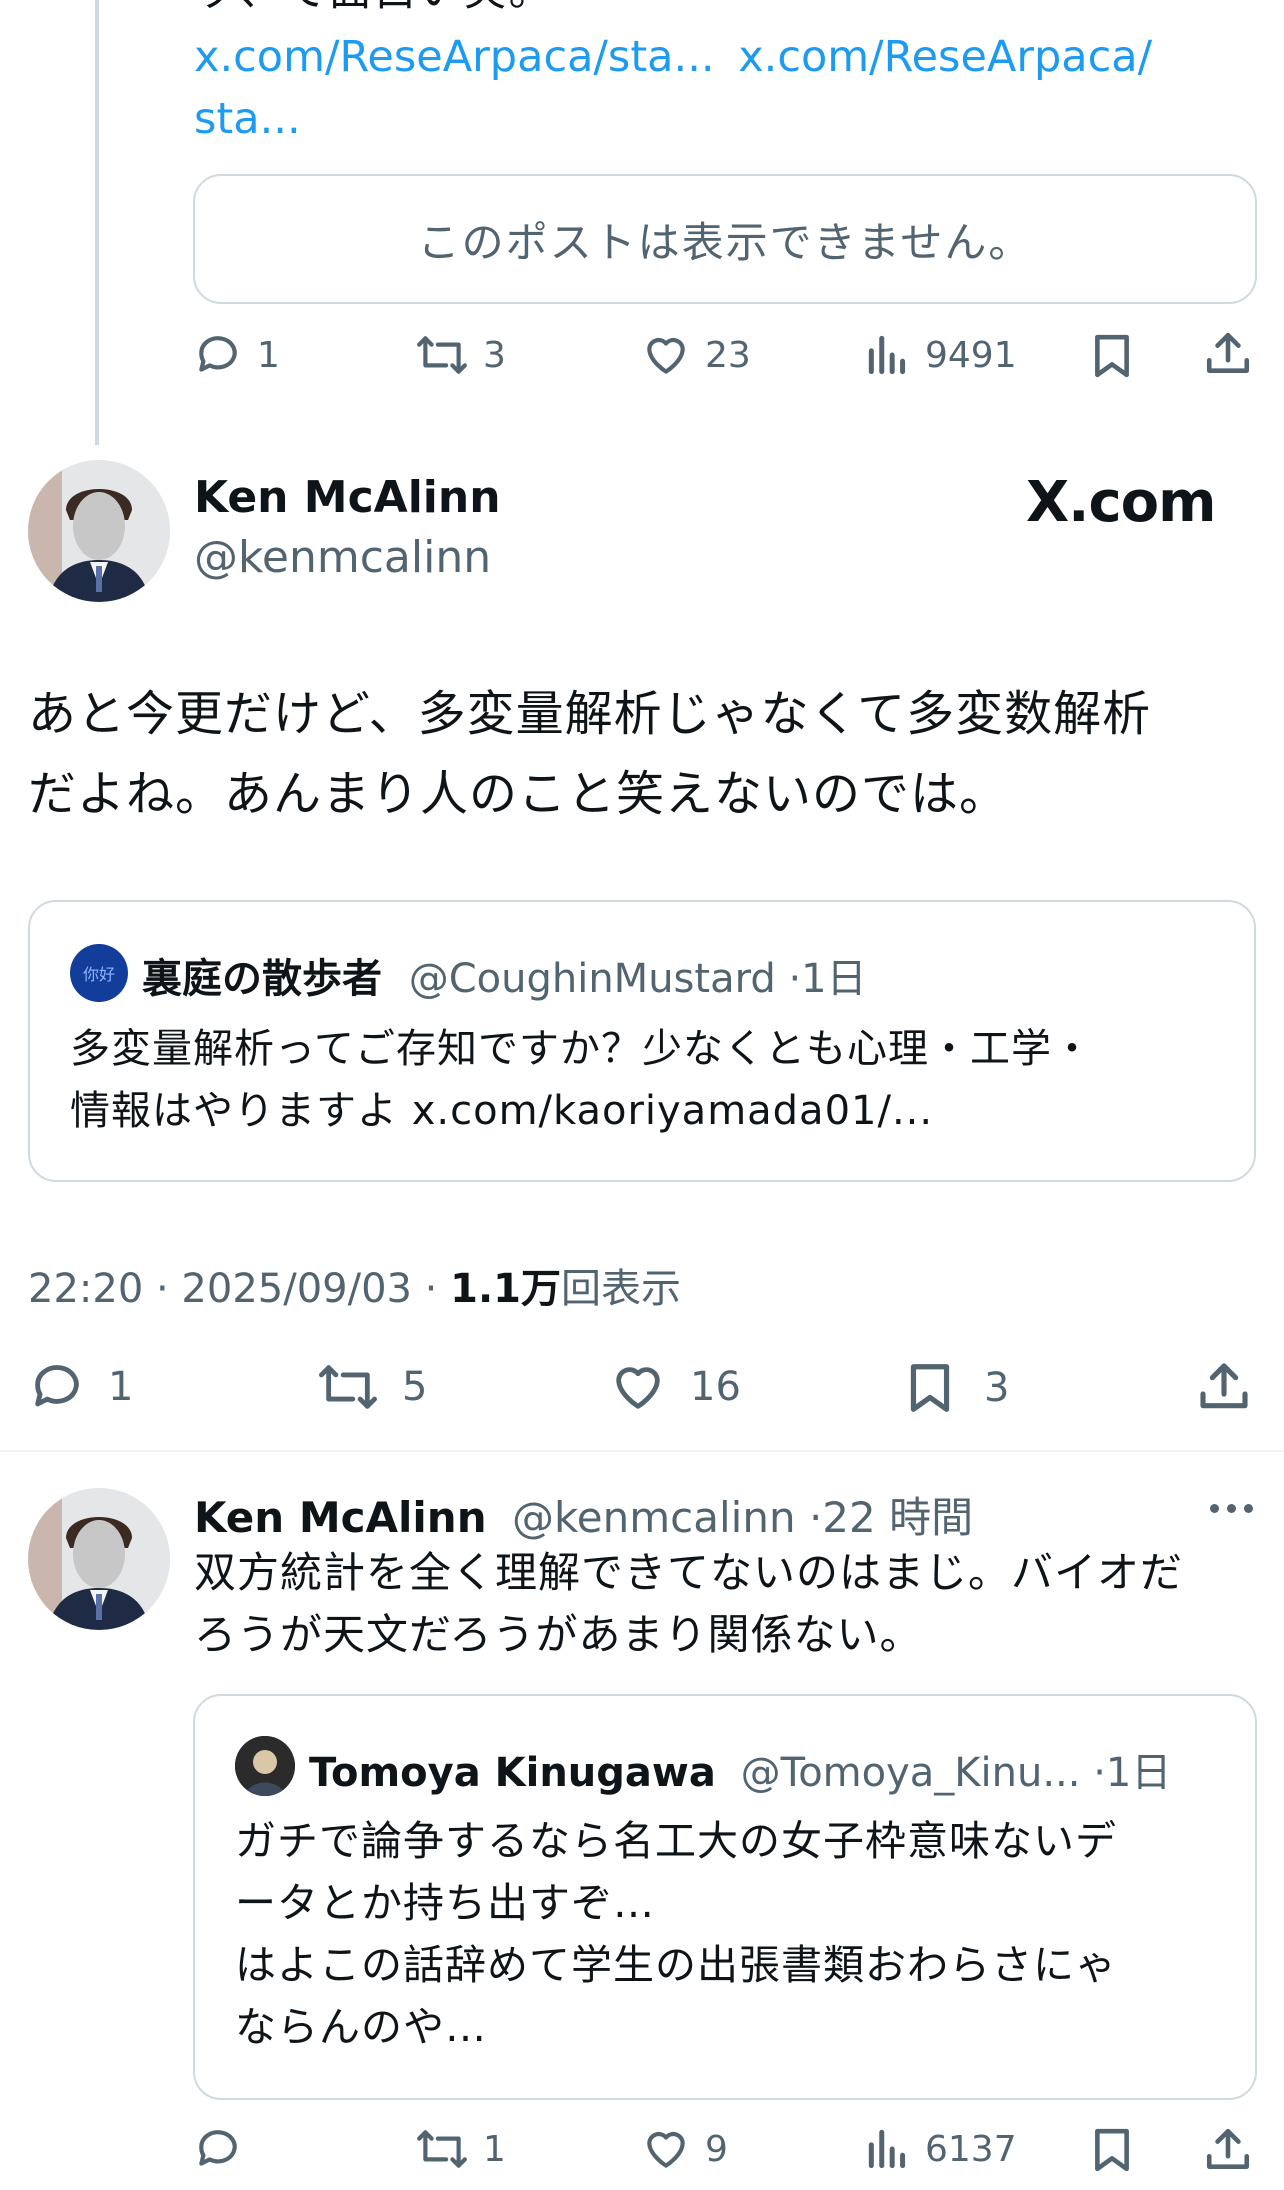 This screenshot has height=2190, width=1284. I want to click on post-timestamp: 22:20 · 2025/09/03 ·, so click(239, 1289).